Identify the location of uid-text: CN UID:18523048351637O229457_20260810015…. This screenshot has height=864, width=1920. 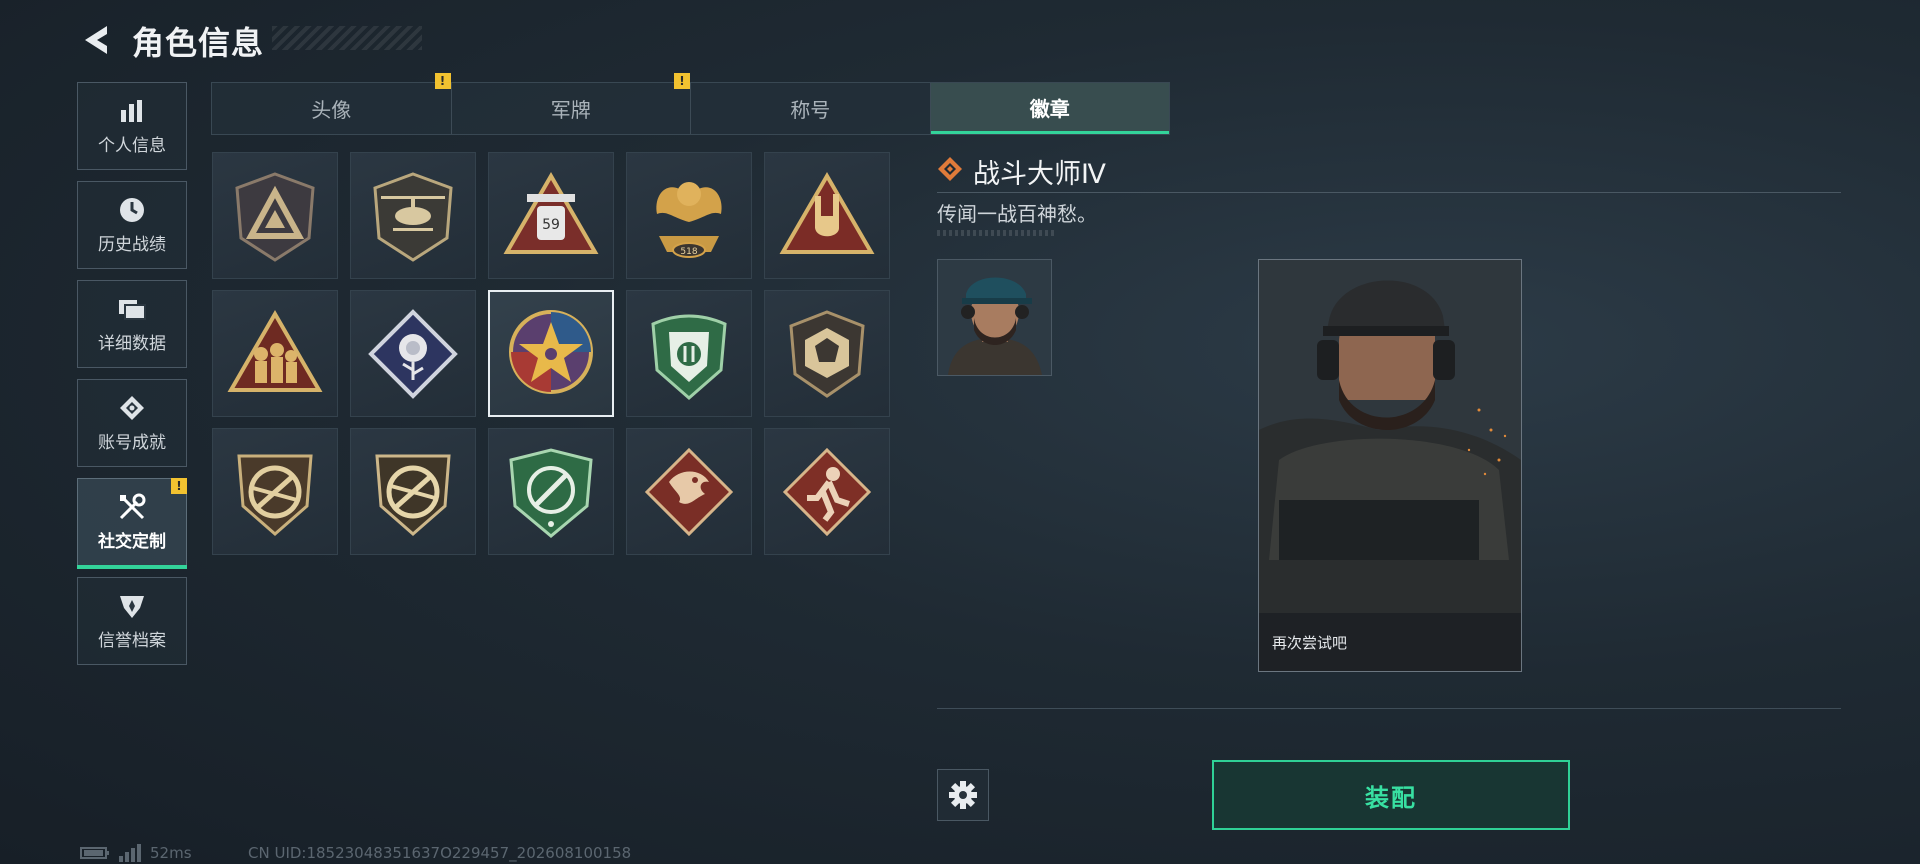
(440, 853).